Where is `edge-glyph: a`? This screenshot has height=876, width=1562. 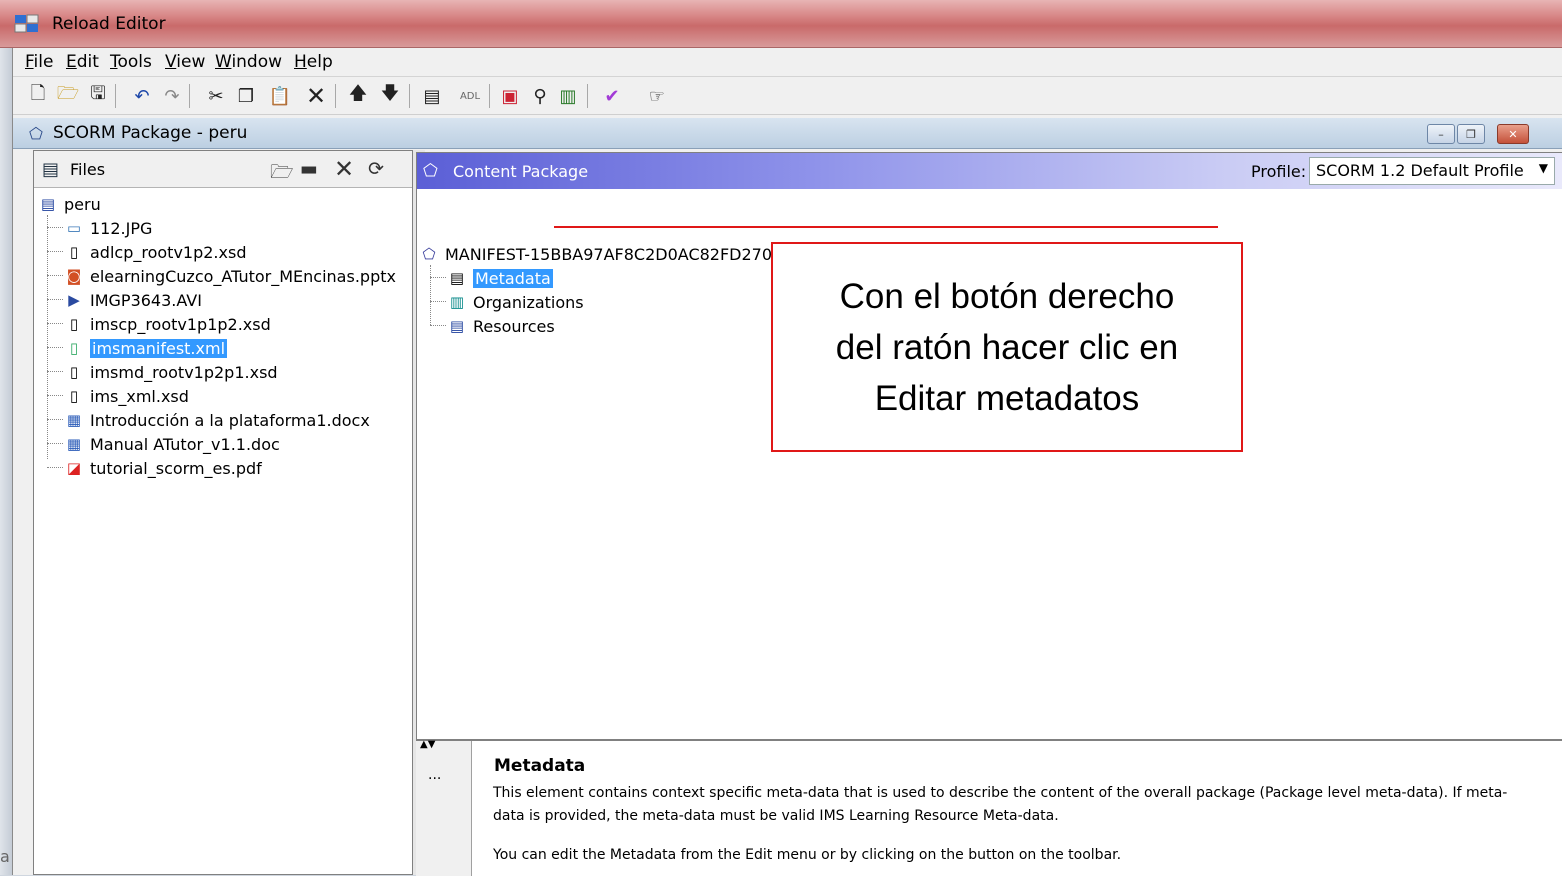 edge-glyph: a is located at coordinates (5, 856).